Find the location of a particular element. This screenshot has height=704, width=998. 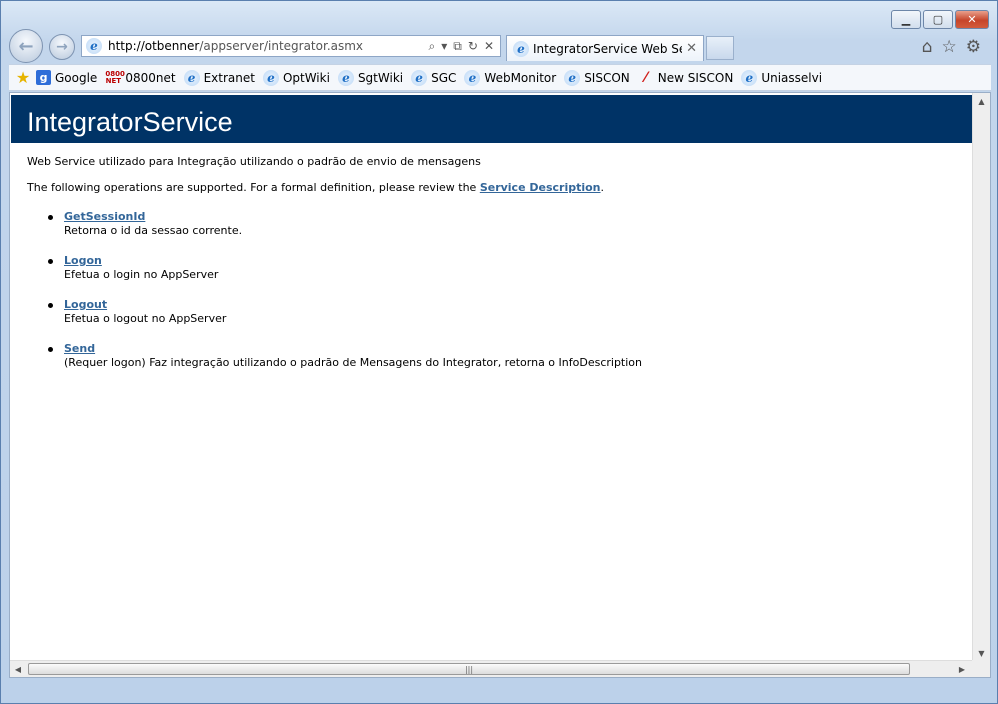

window-caption-buttons: ▁ ▢ ✕ is located at coordinates (939, 19).